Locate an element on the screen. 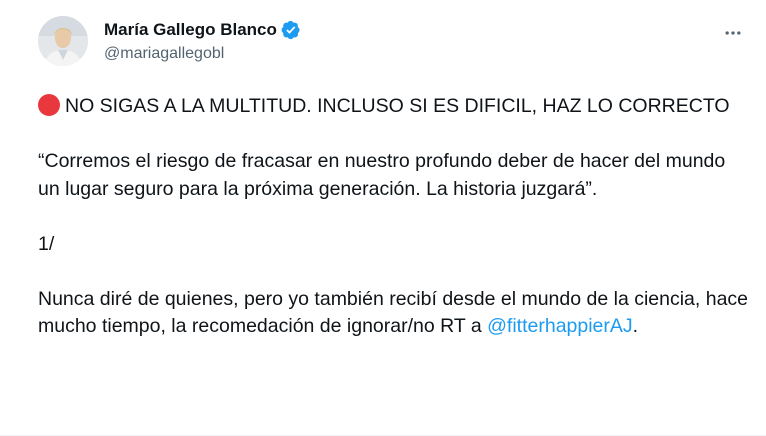 This screenshot has width=766, height=436. tweet-paragraph-4-end: . is located at coordinates (635, 326).